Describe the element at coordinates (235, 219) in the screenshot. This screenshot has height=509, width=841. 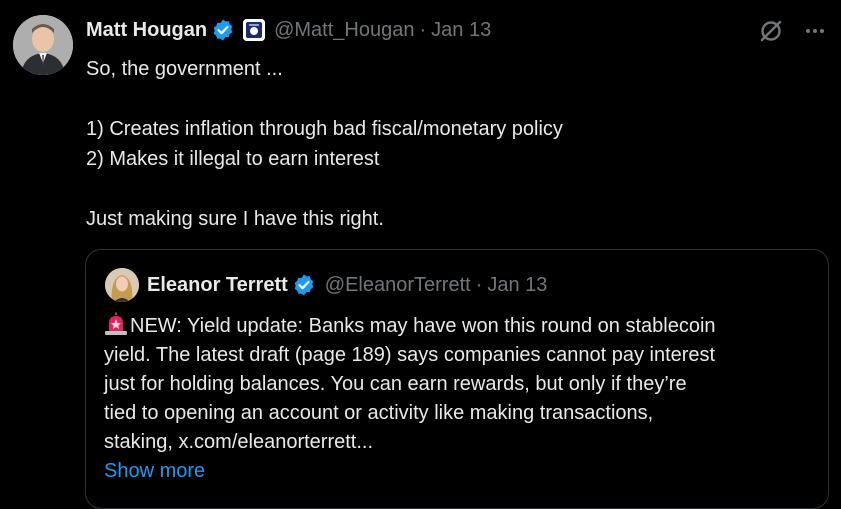
I see `tweet-line: Just making sure I have this right.` at that location.